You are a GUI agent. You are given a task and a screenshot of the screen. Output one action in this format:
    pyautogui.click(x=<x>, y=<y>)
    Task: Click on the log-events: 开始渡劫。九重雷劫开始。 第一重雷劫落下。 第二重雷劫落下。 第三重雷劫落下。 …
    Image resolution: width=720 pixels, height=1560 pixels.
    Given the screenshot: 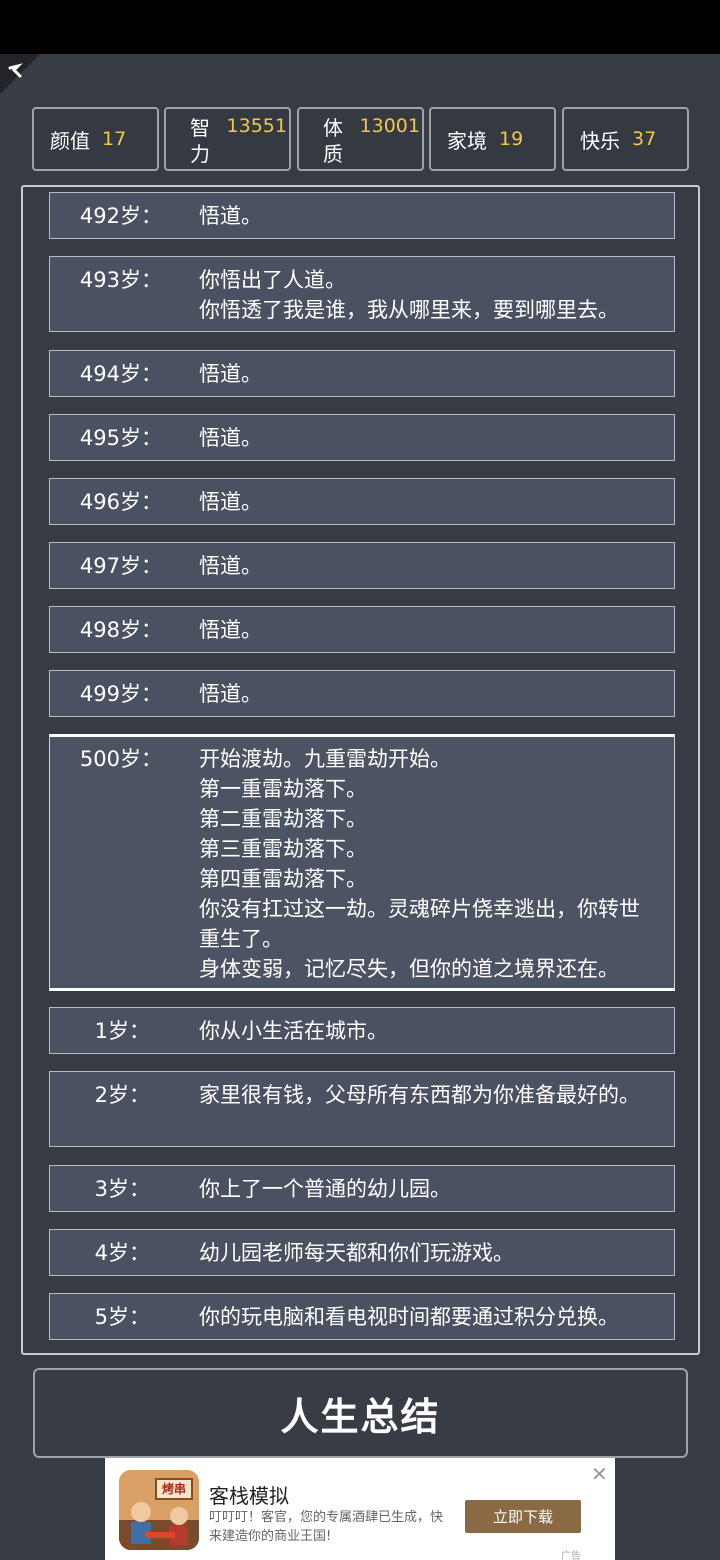 What is the action you would take?
    pyautogui.click(x=429, y=864)
    